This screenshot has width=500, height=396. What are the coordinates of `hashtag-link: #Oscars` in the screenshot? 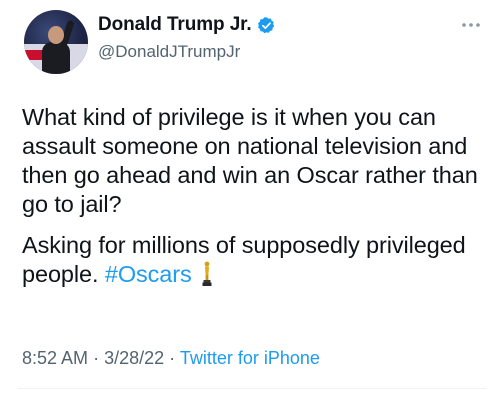 It's located at (148, 274).